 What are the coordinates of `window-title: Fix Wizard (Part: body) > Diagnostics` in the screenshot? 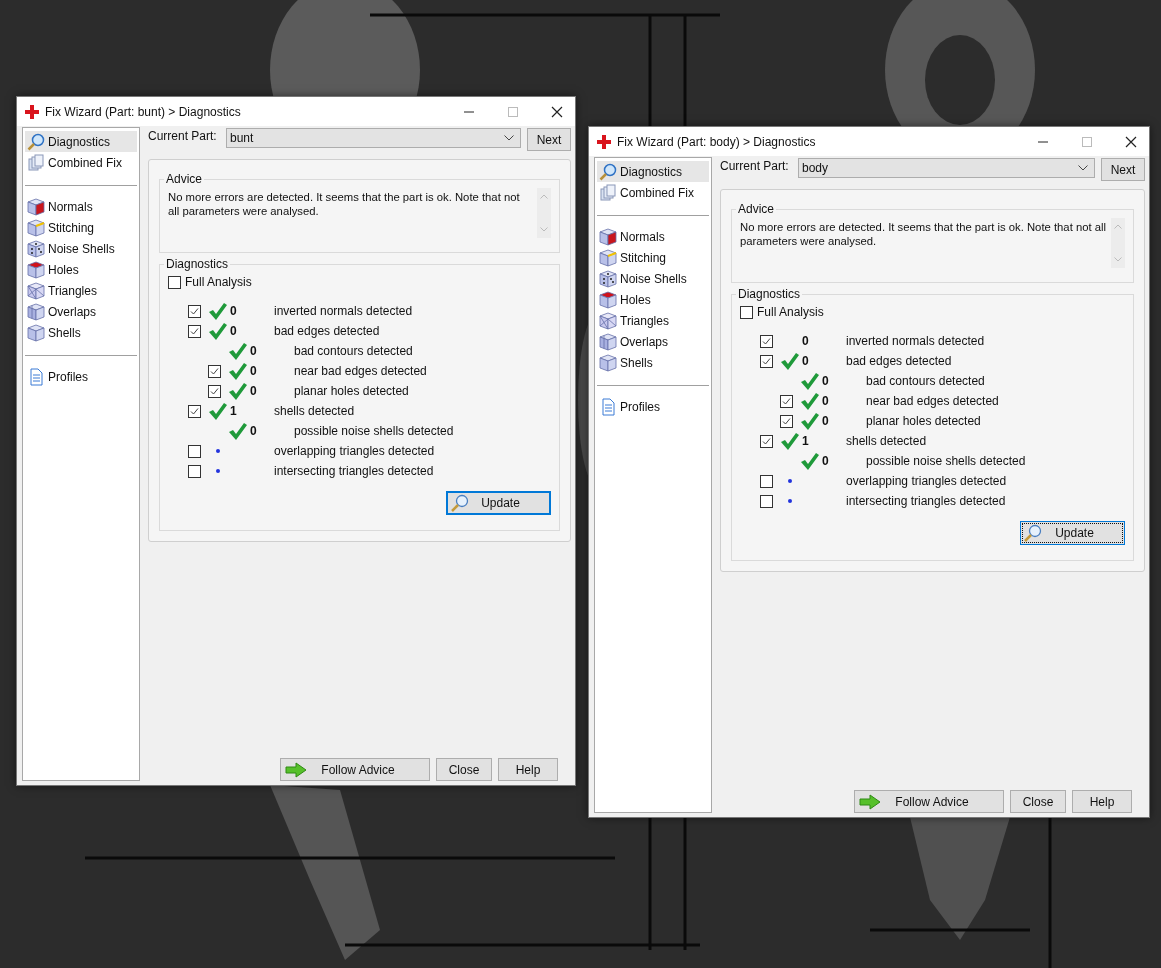 It's located at (716, 141).